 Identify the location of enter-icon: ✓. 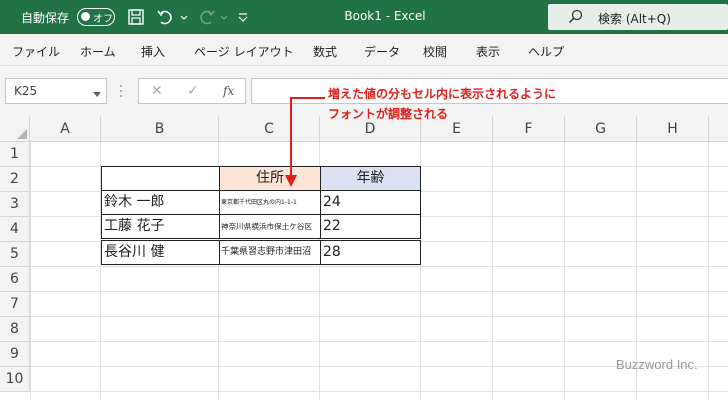
(193, 91).